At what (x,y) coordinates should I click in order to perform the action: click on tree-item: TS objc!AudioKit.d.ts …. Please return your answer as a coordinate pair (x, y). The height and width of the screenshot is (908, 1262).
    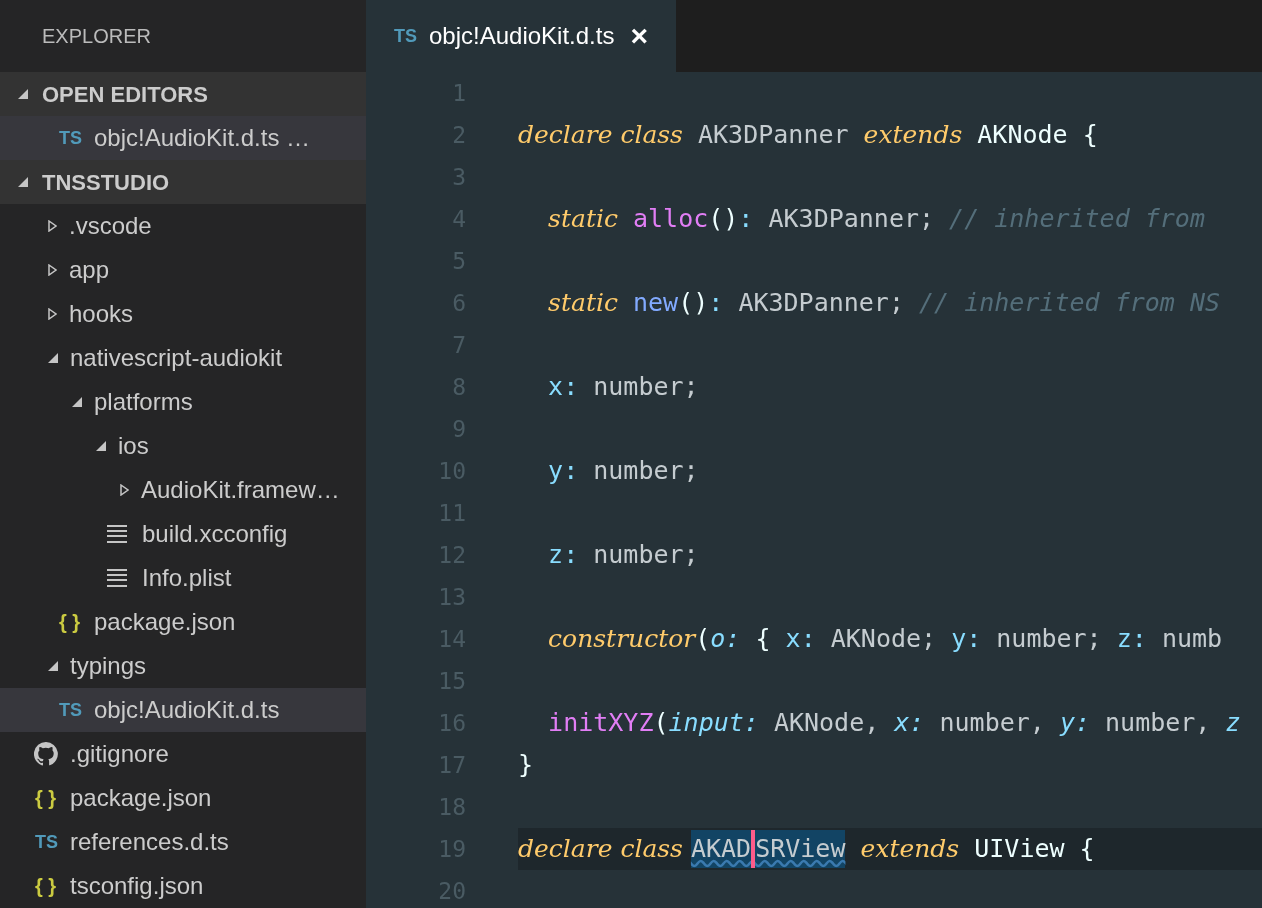
    Looking at the image, I should click on (183, 138).